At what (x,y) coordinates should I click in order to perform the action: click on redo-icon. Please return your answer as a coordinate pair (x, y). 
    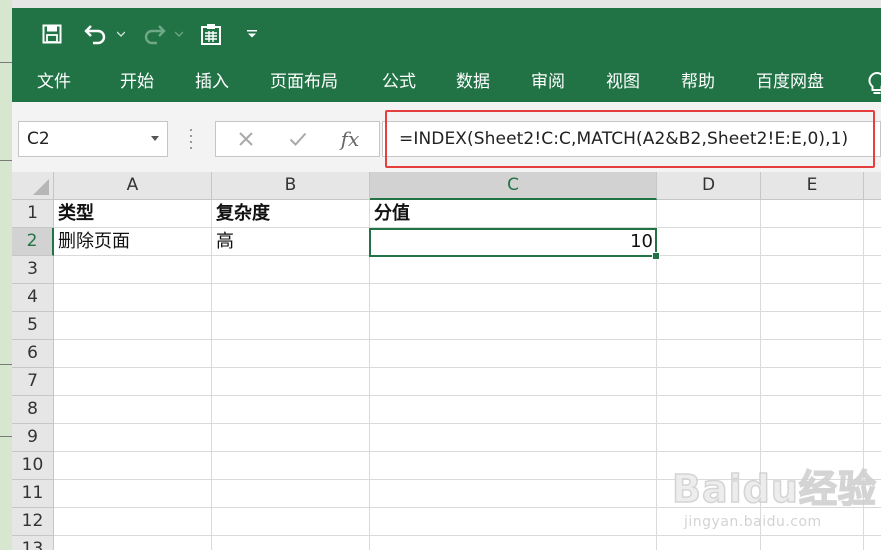
    Looking at the image, I should click on (154, 34).